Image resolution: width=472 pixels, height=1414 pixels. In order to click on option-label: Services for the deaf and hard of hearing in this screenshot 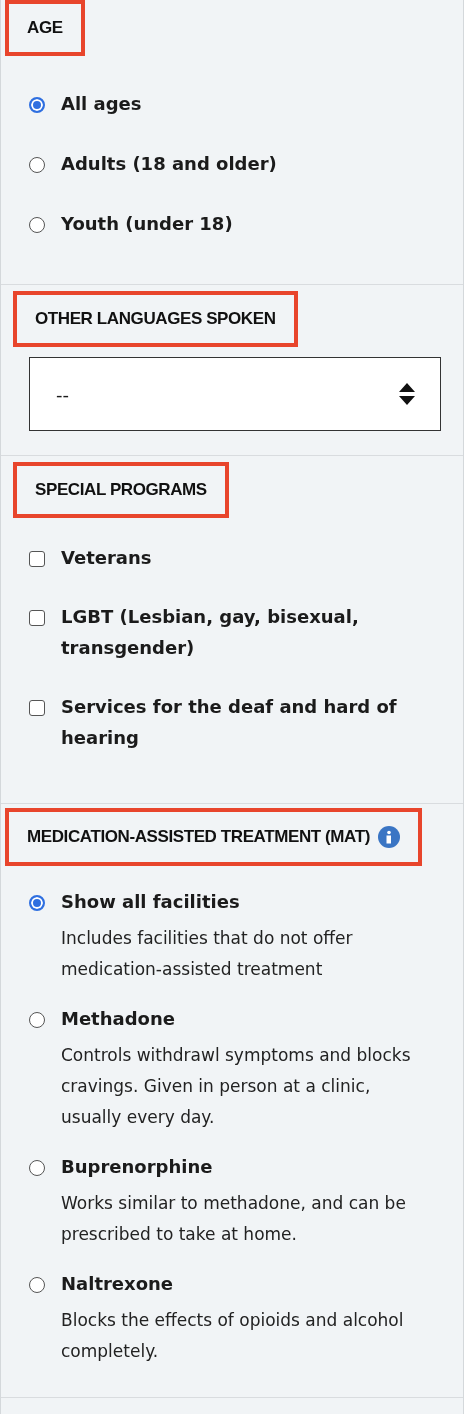, I will do `click(229, 722)`.